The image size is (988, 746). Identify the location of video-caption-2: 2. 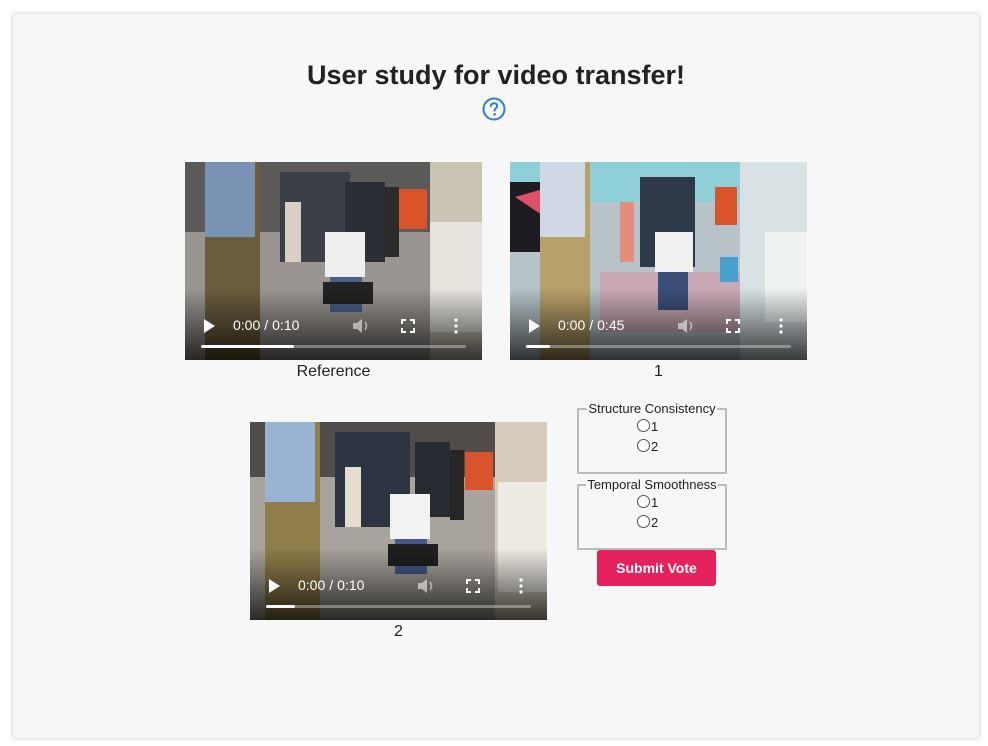
(398, 631).